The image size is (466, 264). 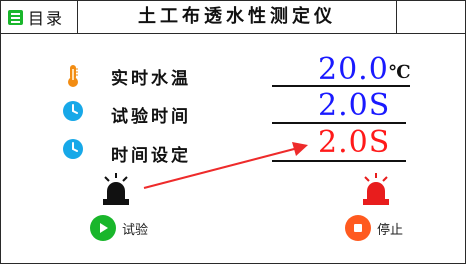 I want to click on page-title: 土工布透水性测定仪, so click(x=237, y=16).